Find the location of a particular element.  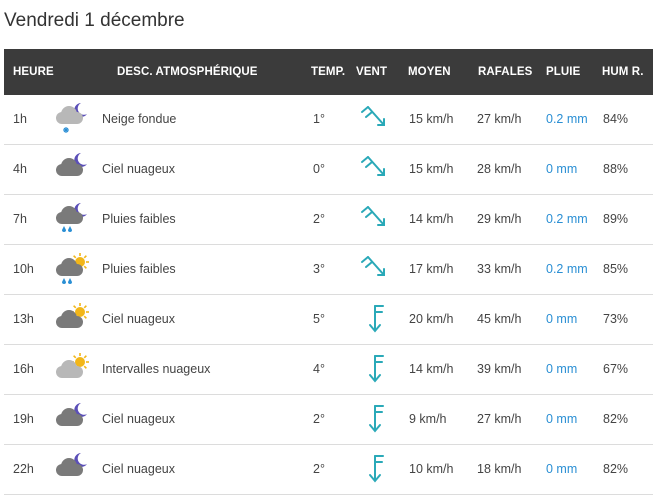

header-hum: HUM R. is located at coordinates (623, 72).